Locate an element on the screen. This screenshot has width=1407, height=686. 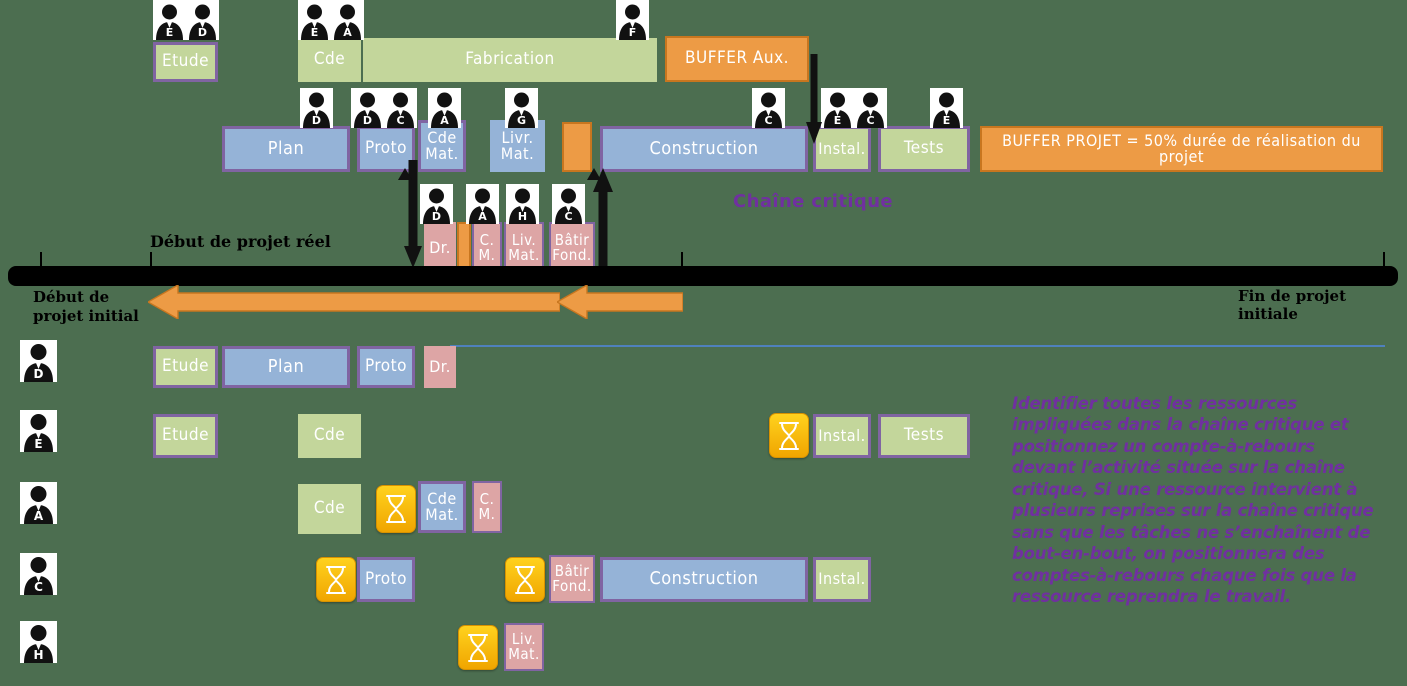
timeline-tick-initial-start is located at coordinates (41, 262).